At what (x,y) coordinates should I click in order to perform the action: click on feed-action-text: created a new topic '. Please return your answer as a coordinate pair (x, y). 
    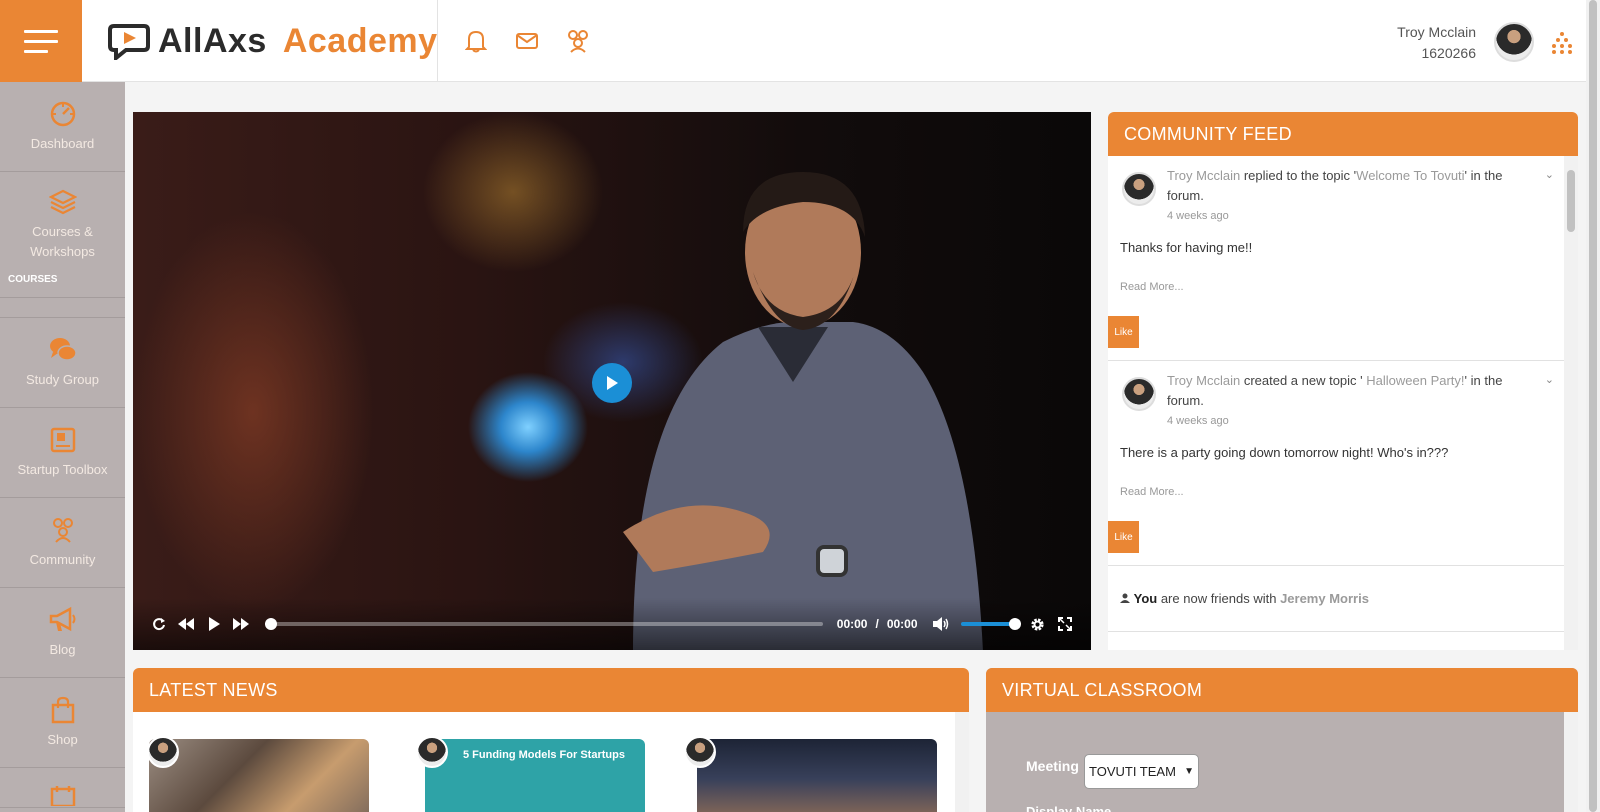
    Looking at the image, I should click on (1303, 380).